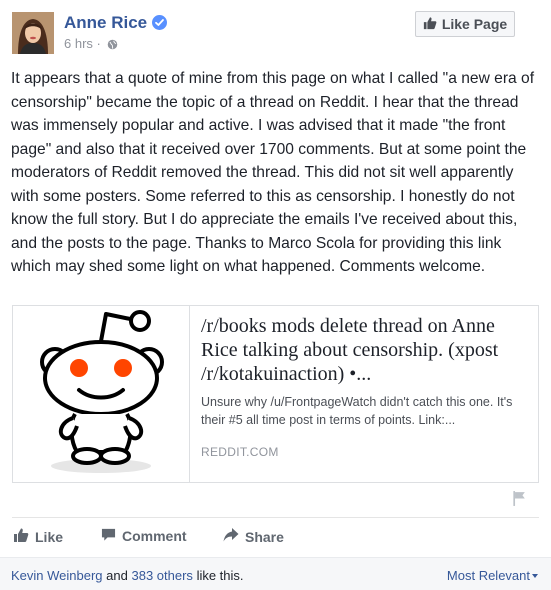  What do you see at coordinates (519, 501) in the screenshot?
I see `flag-icon` at bounding box center [519, 501].